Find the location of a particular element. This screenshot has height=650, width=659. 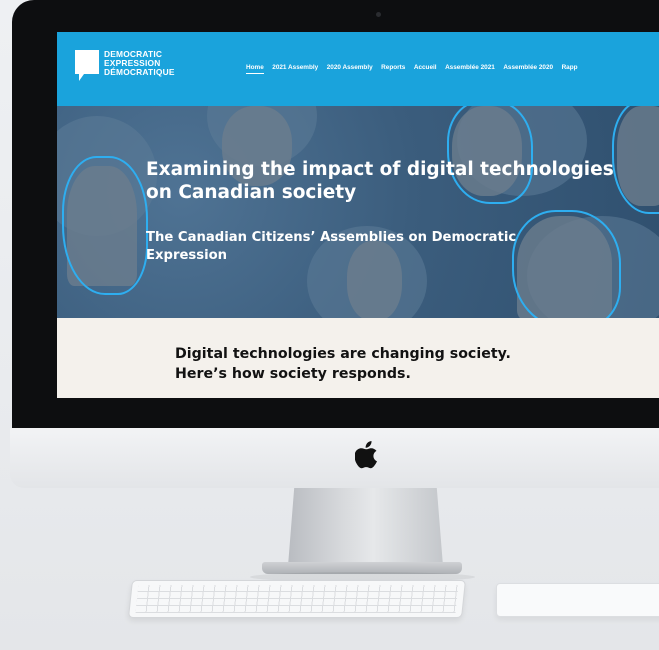

nav-item-reports: Reports is located at coordinates (393, 69).